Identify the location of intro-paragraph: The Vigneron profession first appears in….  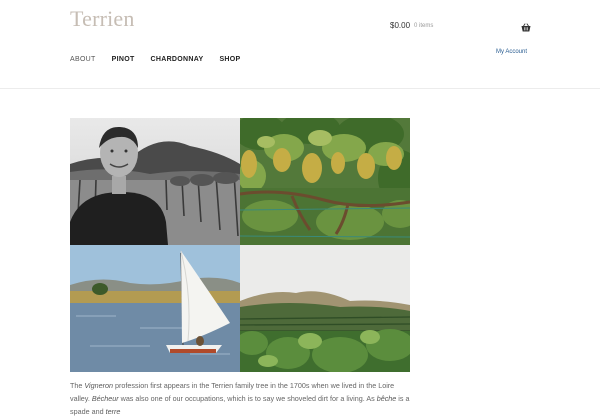
(240, 398).